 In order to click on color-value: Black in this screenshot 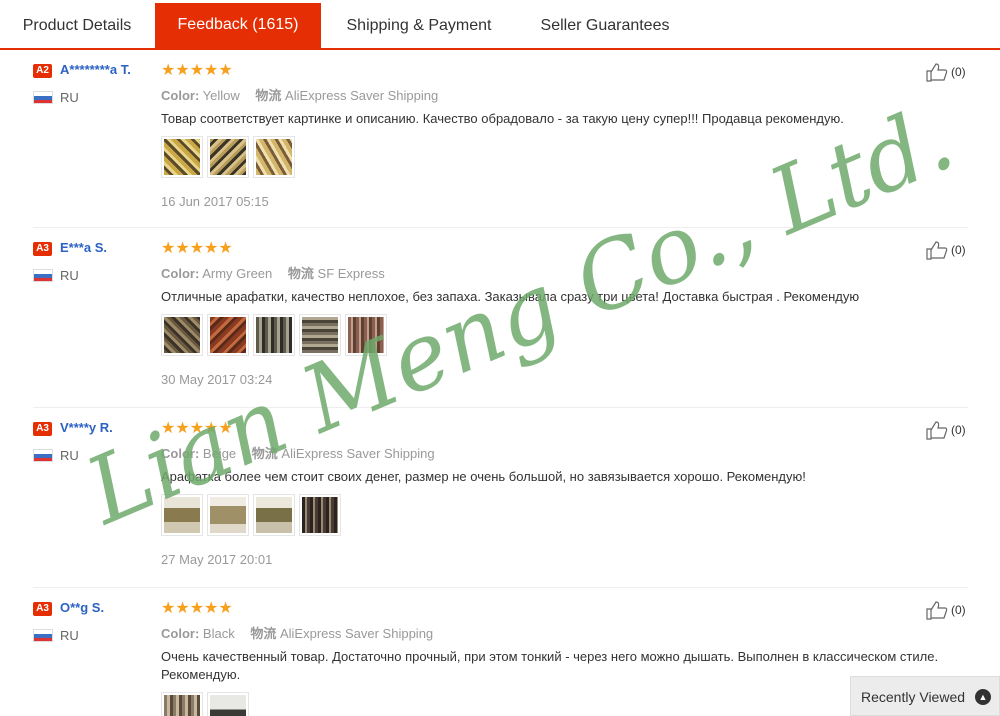, I will do `click(218, 633)`.